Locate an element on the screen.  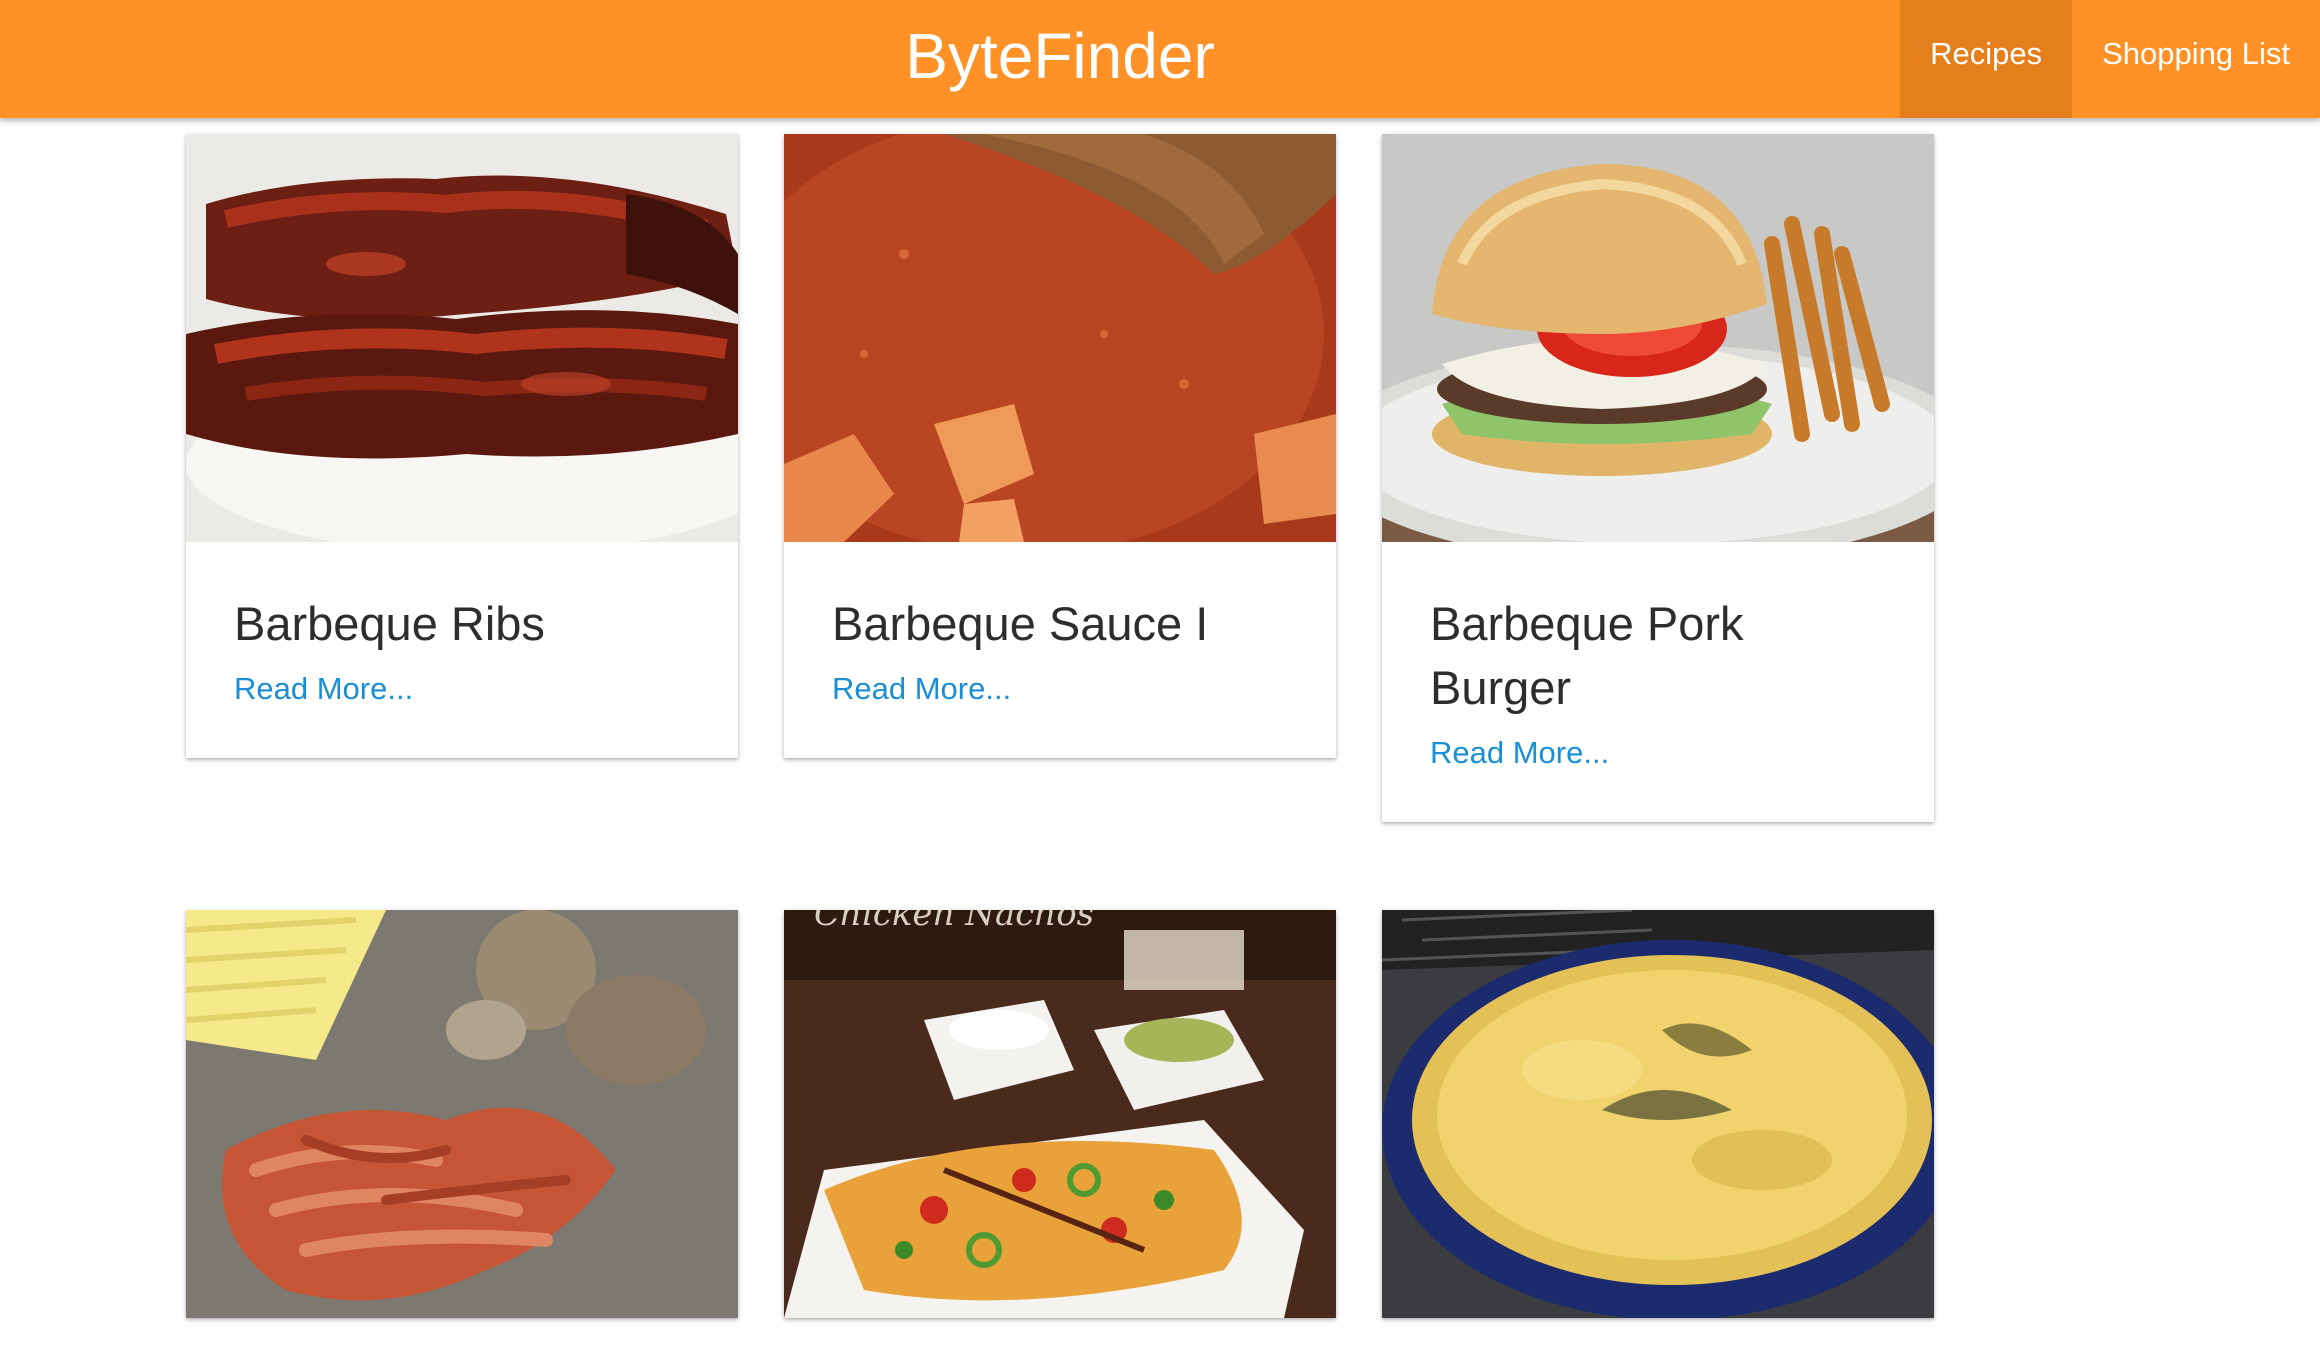
brand-logo: ByteFinder is located at coordinates (1060, 59).